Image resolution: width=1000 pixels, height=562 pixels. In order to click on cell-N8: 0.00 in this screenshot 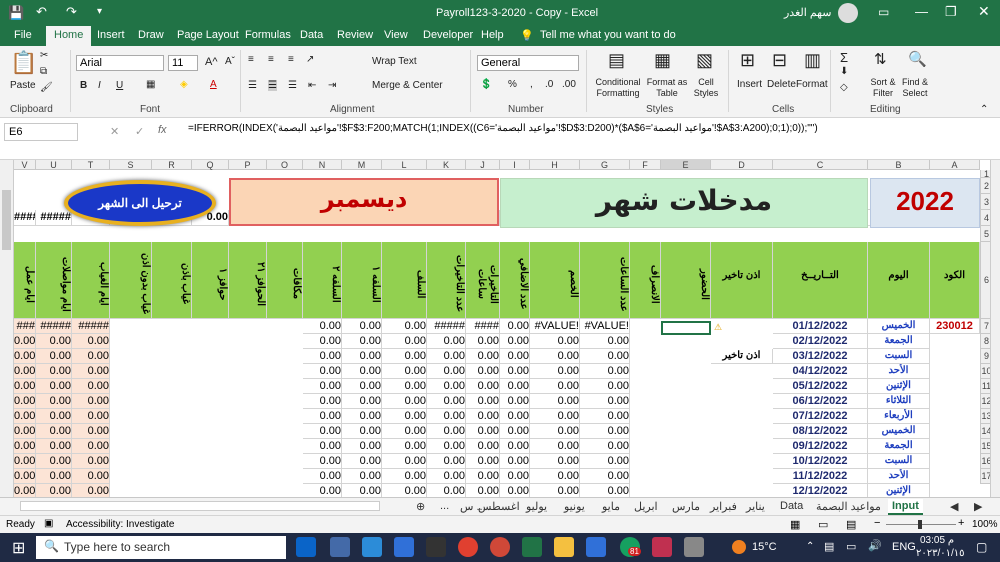, I will do `click(322, 341)`.